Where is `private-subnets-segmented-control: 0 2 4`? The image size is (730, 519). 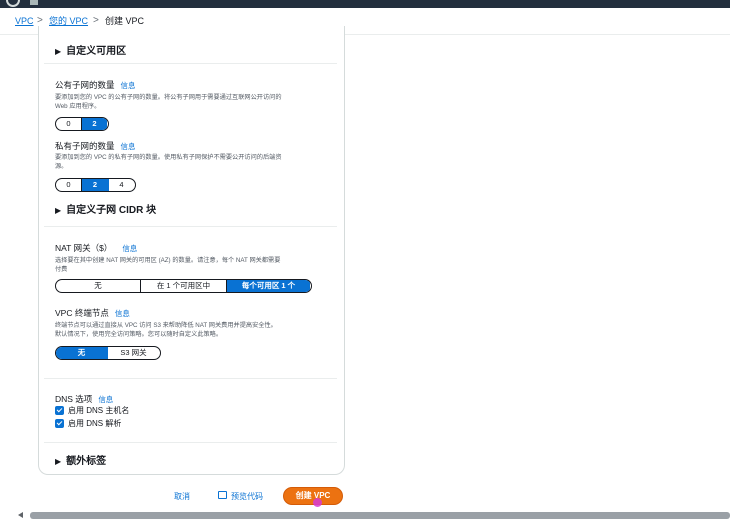
private-subnets-segmented-control: 0 2 4 is located at coordinates (95, 185).